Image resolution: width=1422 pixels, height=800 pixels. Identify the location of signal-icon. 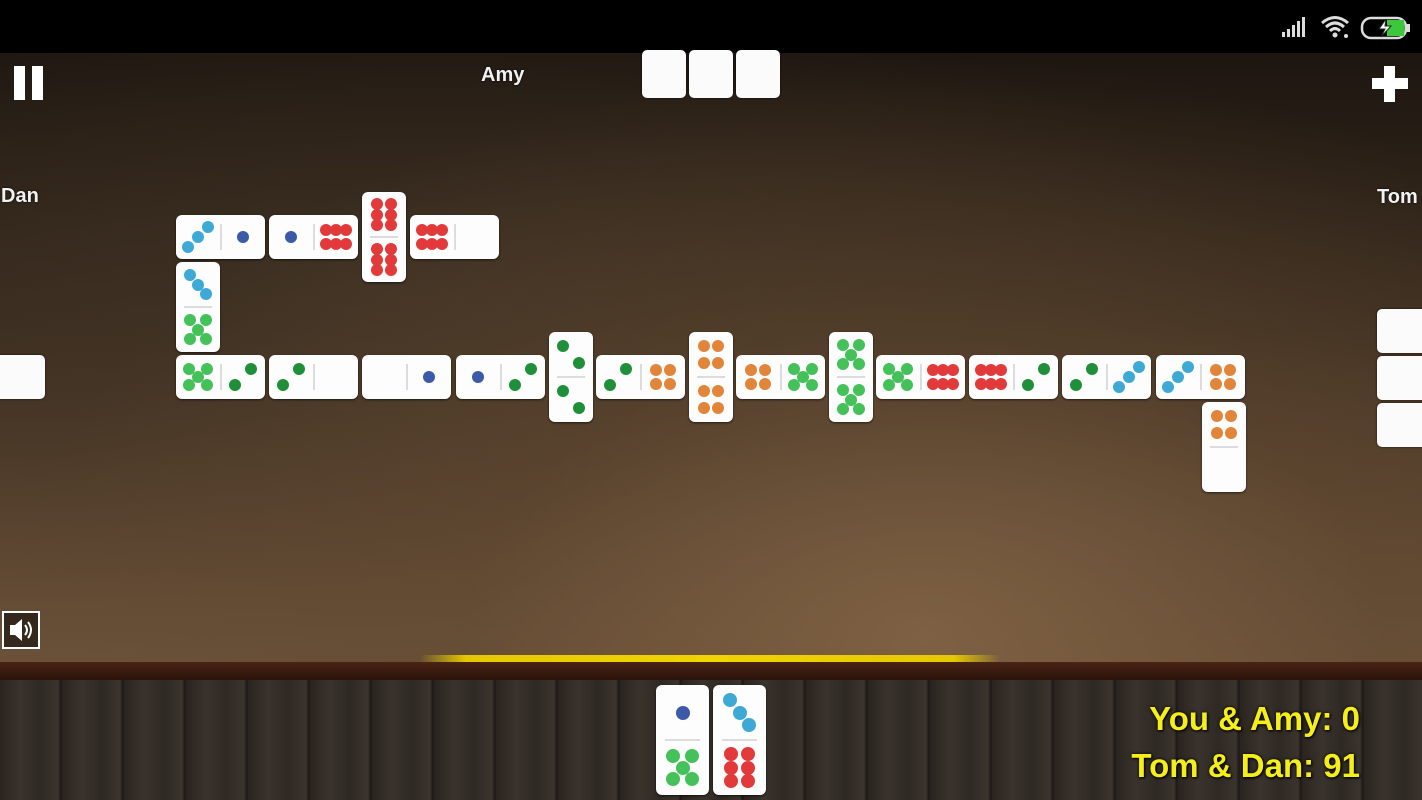
(1293, 27).